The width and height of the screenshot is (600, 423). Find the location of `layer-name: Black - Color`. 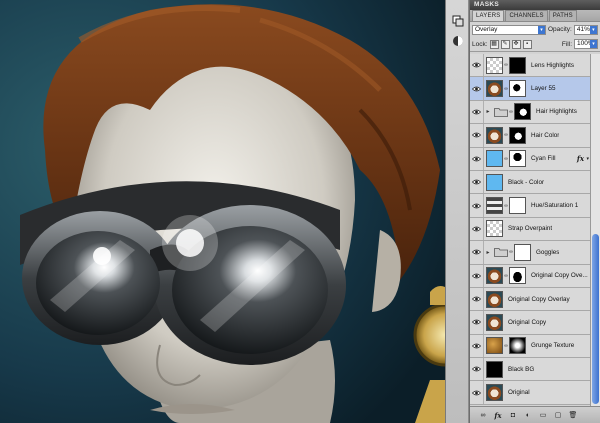

layer-name: Black - Color is located at coordinates (526, 182).